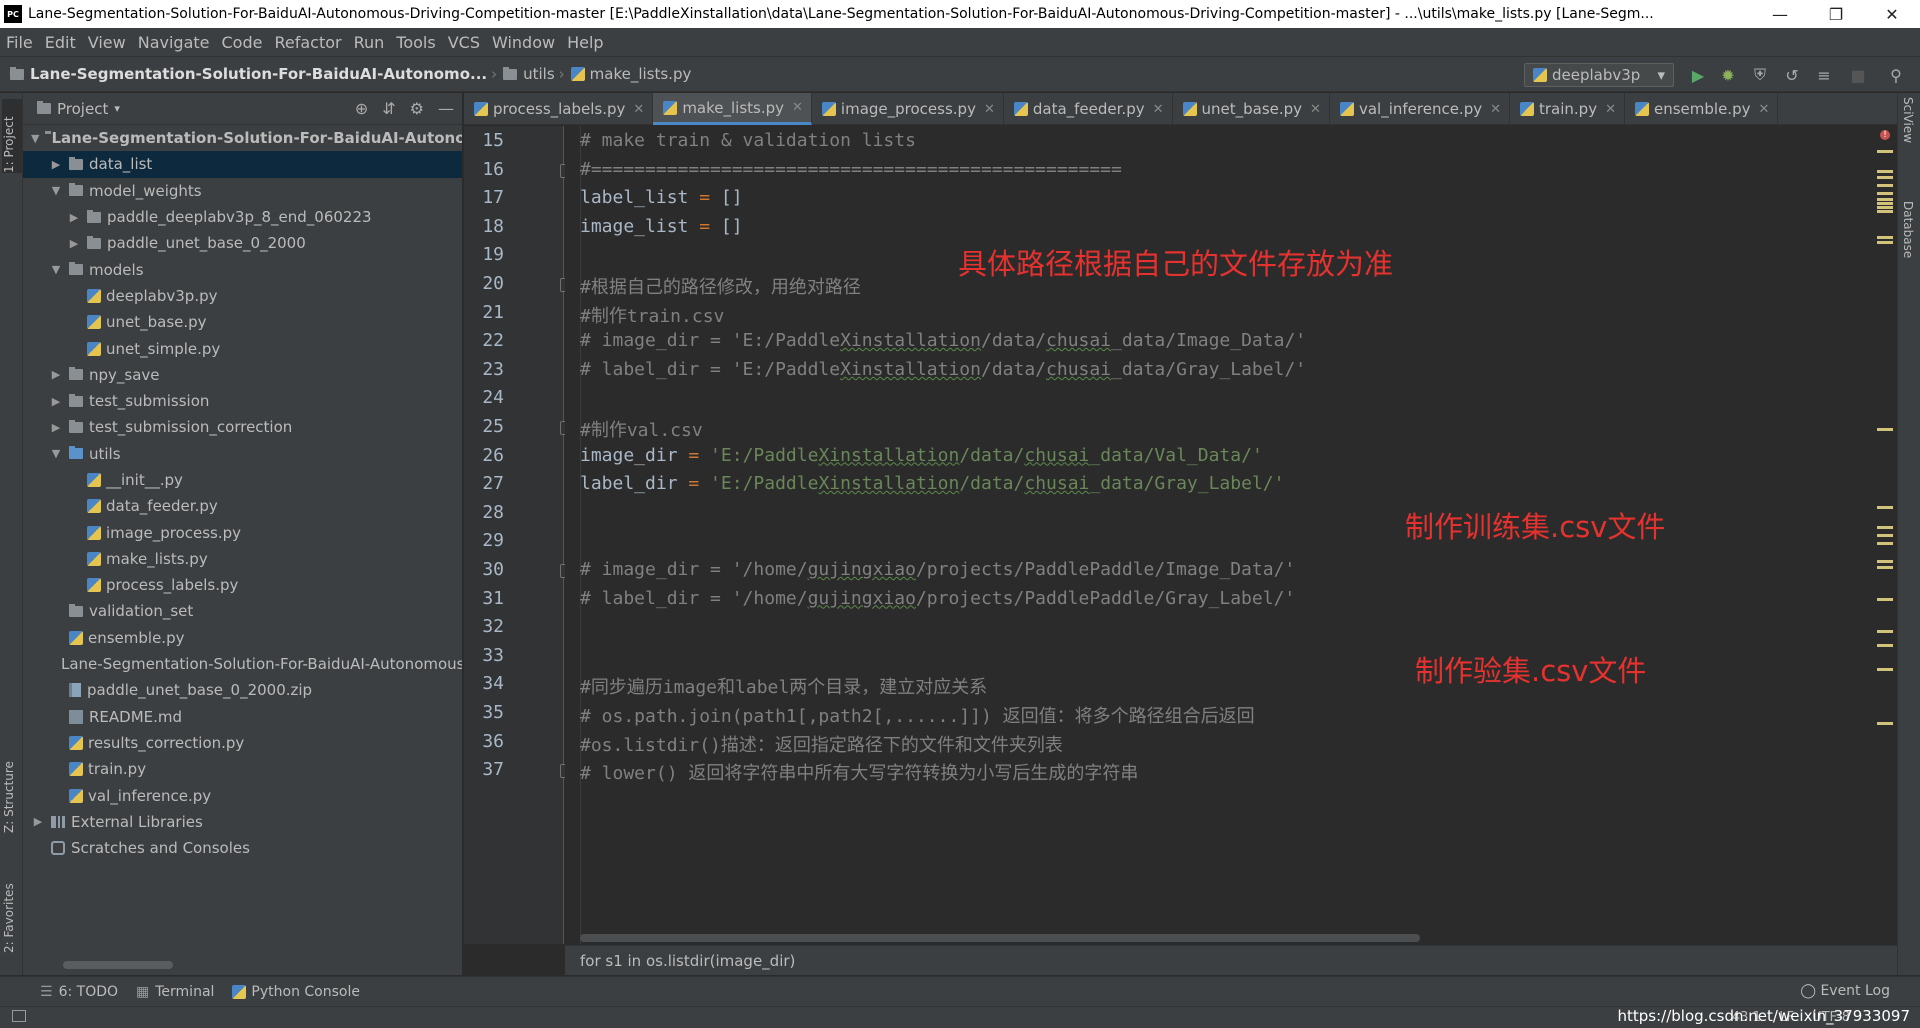  Describe the element at coordinates (1599, 75) in the screenshot. I see `run-configuration-select: deeplabv3p ▾` at that location.